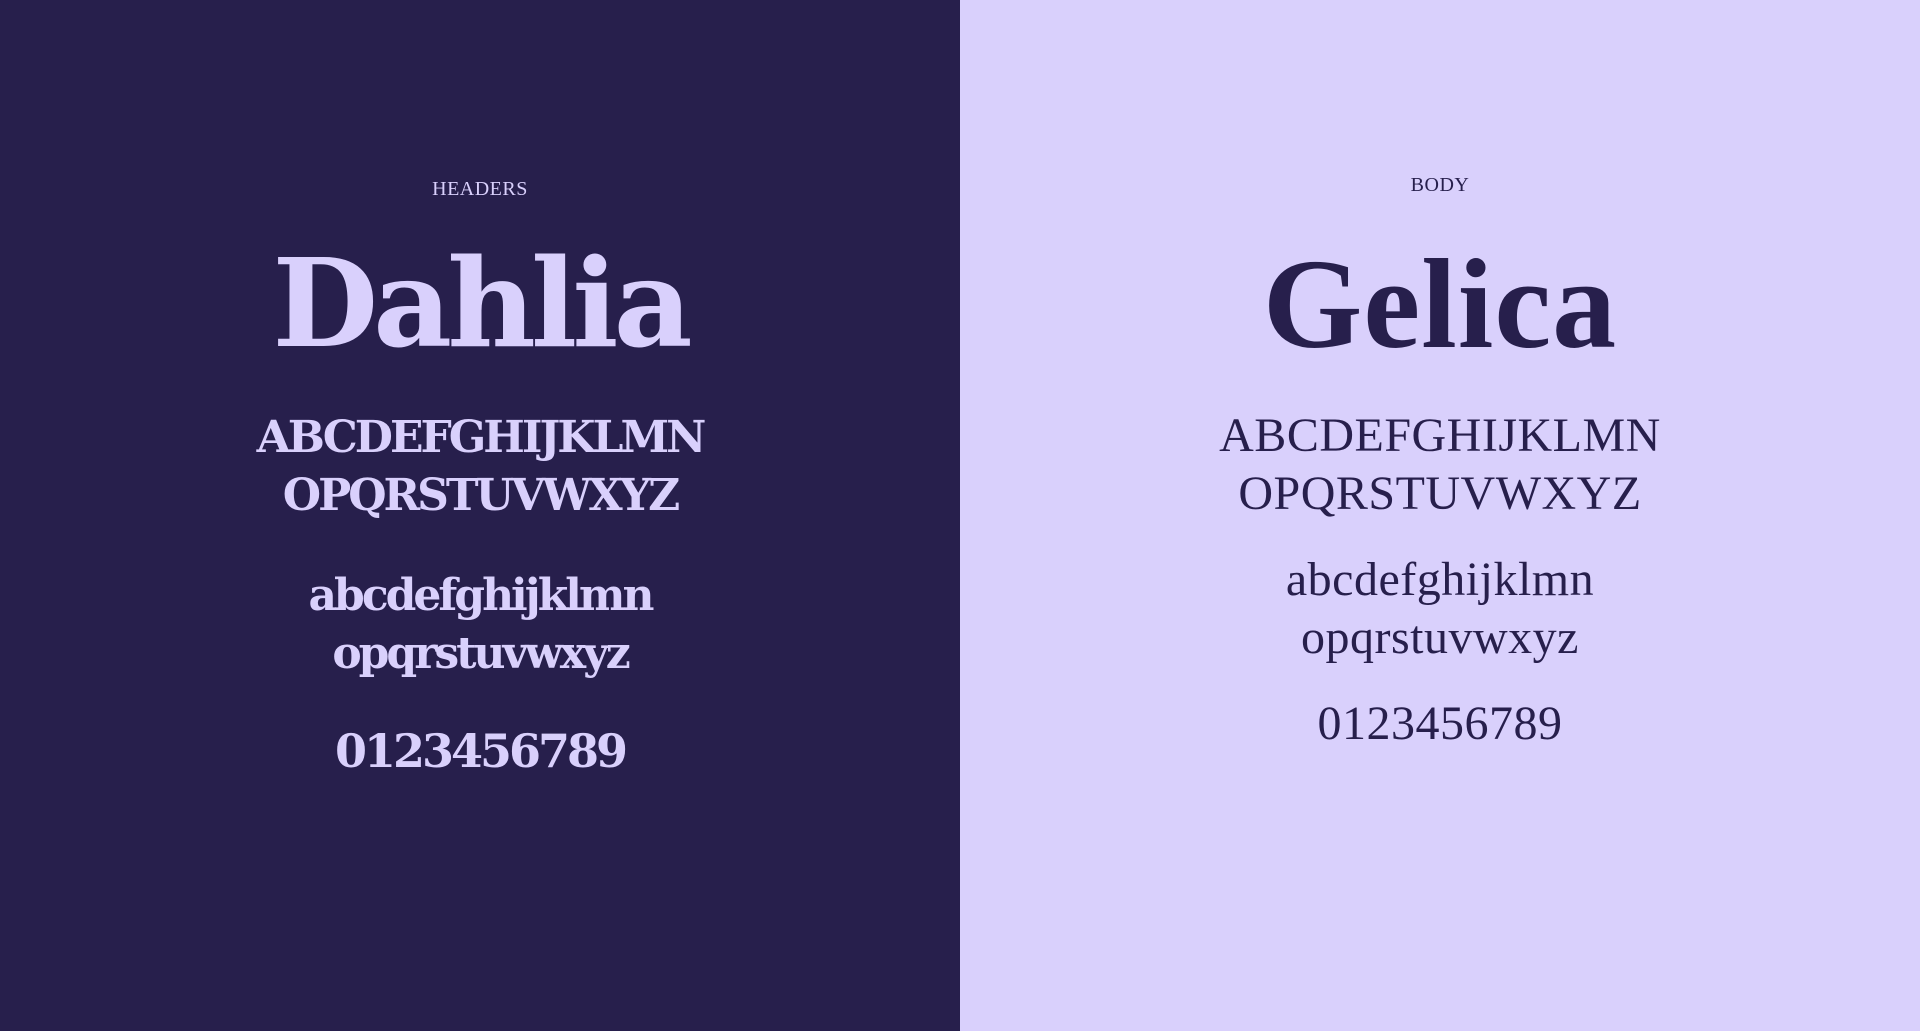 The width and height of the screenshot is (1920, 1031). Describe the element at coordinates (481, 751) in the screenshot. I see `headers-digits: 0123456789` at that location.